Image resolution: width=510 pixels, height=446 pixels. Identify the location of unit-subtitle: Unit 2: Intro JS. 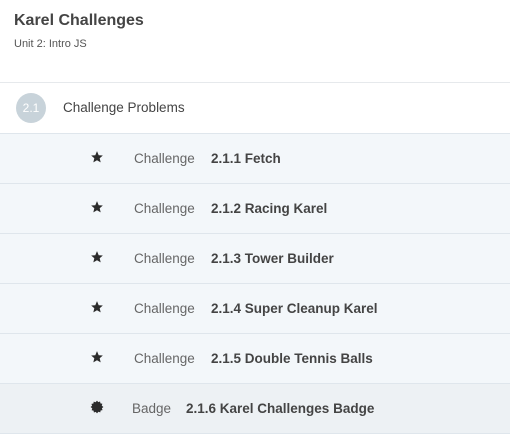
(50, 44).